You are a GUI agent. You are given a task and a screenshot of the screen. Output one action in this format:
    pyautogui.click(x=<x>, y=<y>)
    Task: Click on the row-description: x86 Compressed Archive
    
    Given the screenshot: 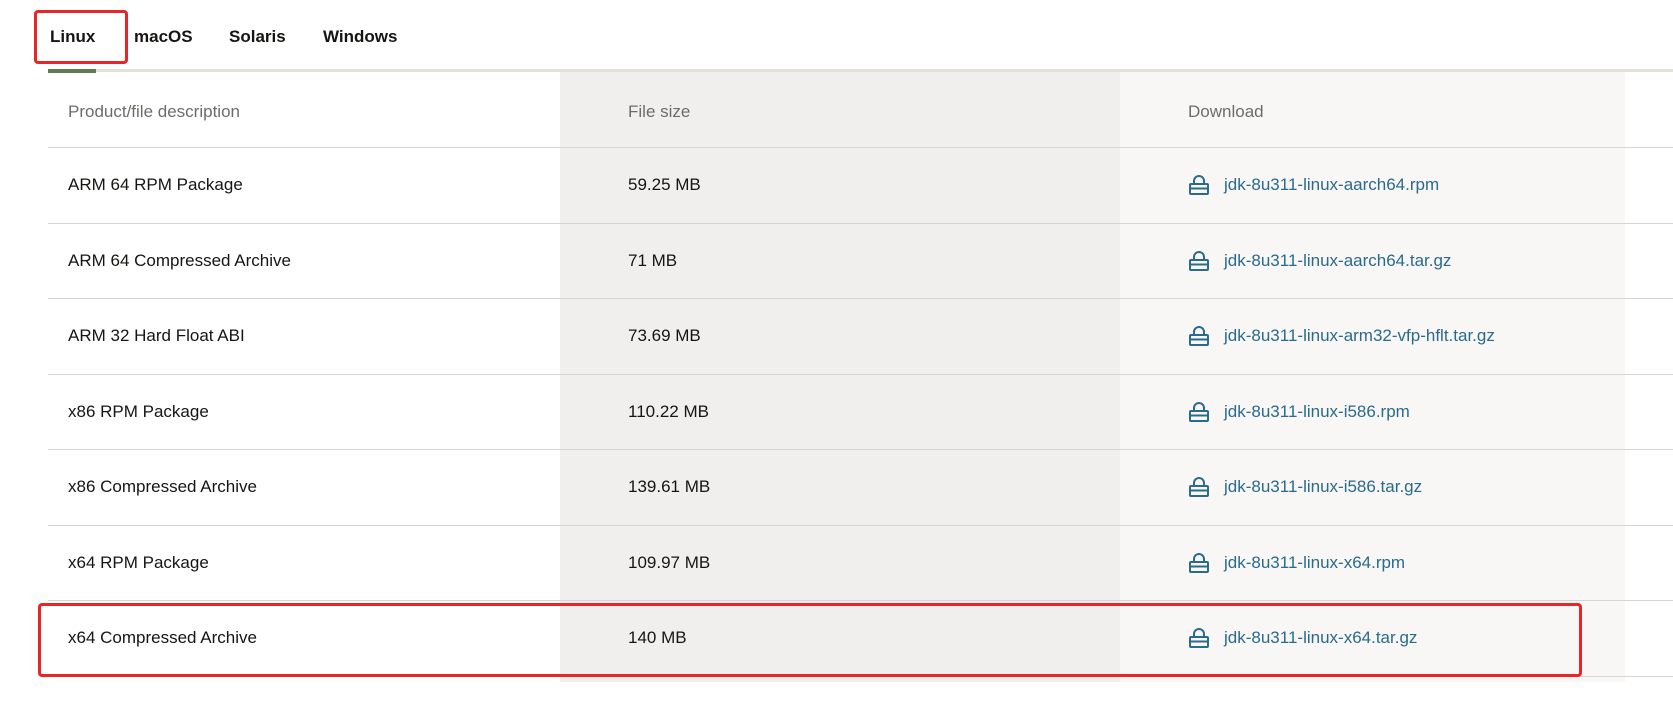 What is the action you would take?
    pyautogui.click(x=162, y=487)
    